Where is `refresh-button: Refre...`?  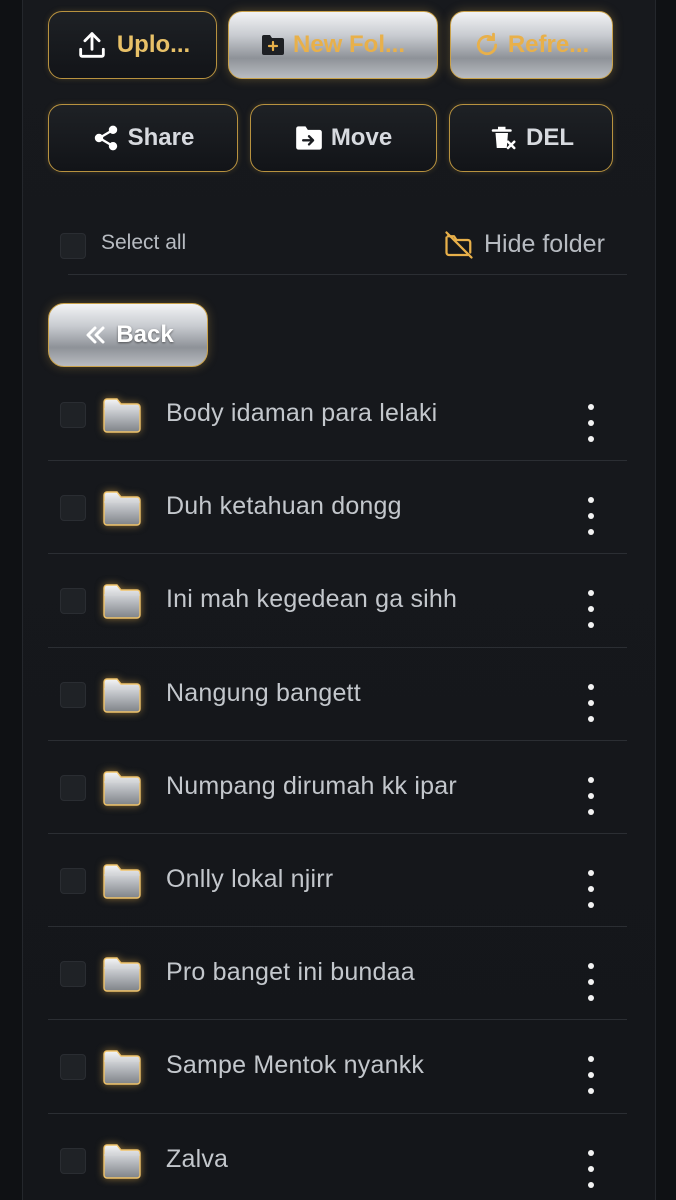 refresh-button: Refre... is located at coordinates (531, 45).